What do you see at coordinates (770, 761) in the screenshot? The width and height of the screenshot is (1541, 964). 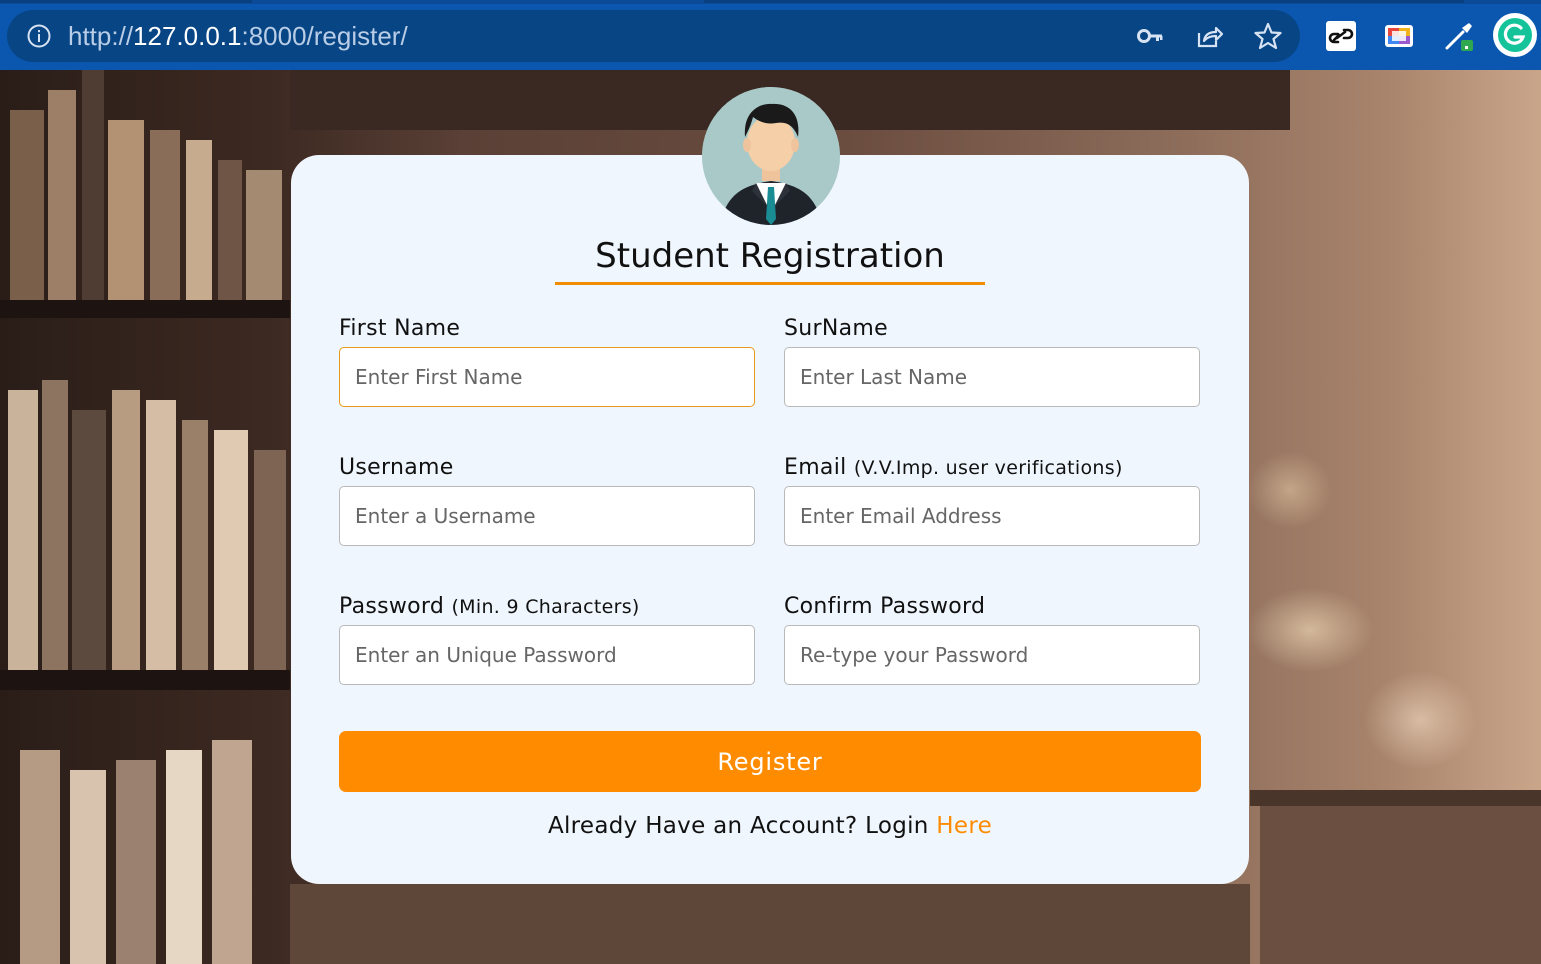 I see `register-button: Register` at bounding box center [770, 761].